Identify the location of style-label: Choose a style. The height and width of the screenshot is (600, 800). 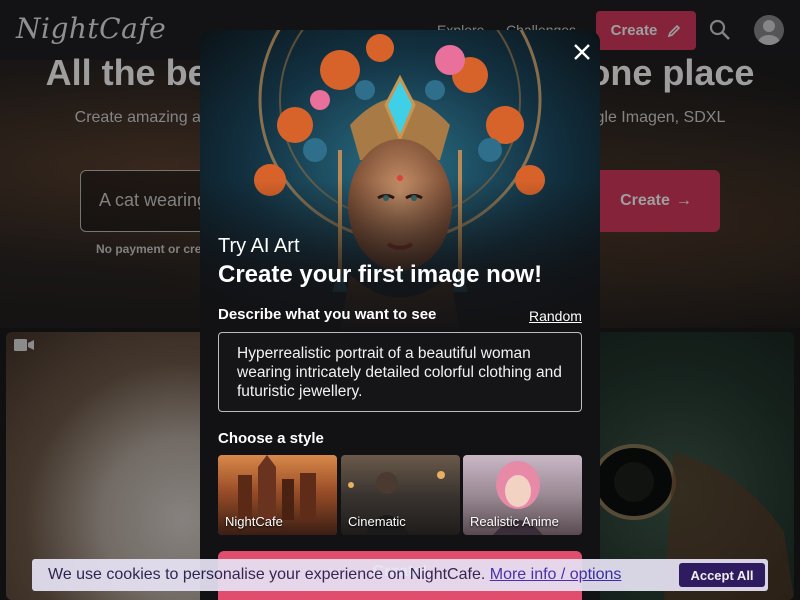
(271, 438).